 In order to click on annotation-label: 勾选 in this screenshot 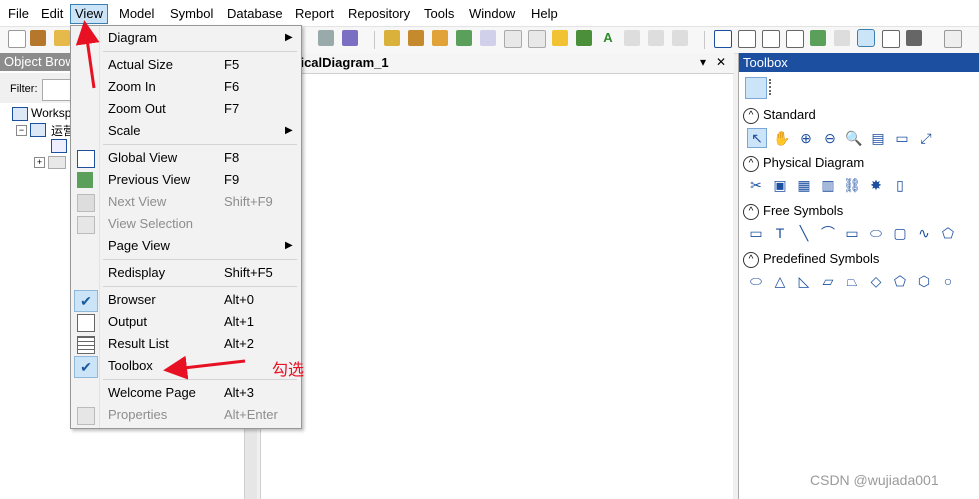, I will do `click(288, 370)`.